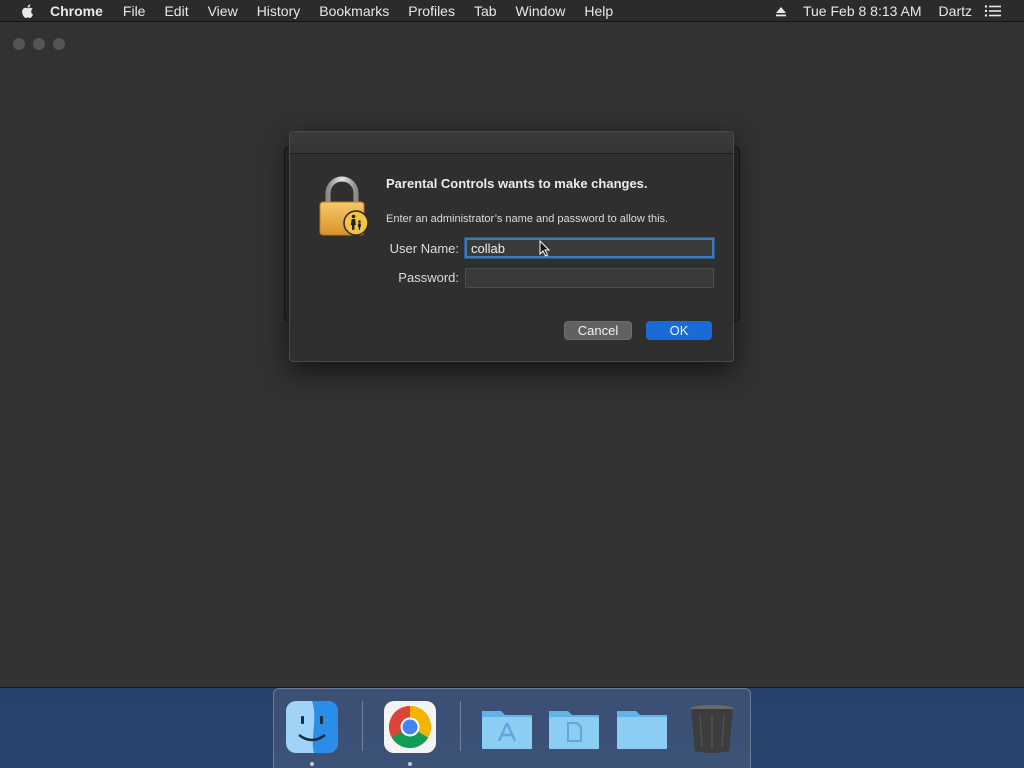 The image size is (1024, 768). I want to click on username-field: collab, so click(589, 248).